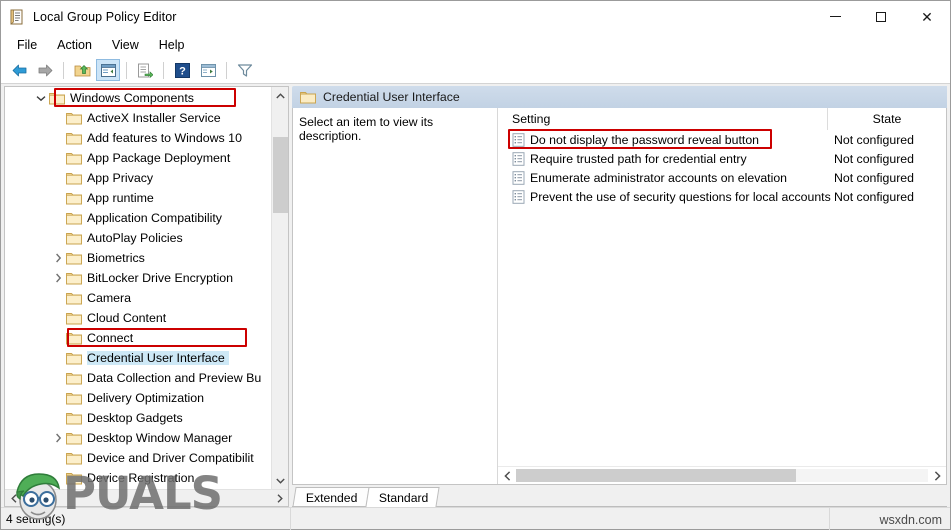 The height and width of the screenshot is (530, 951). I want to click on forward-arrow-icon, so click(45, 70).